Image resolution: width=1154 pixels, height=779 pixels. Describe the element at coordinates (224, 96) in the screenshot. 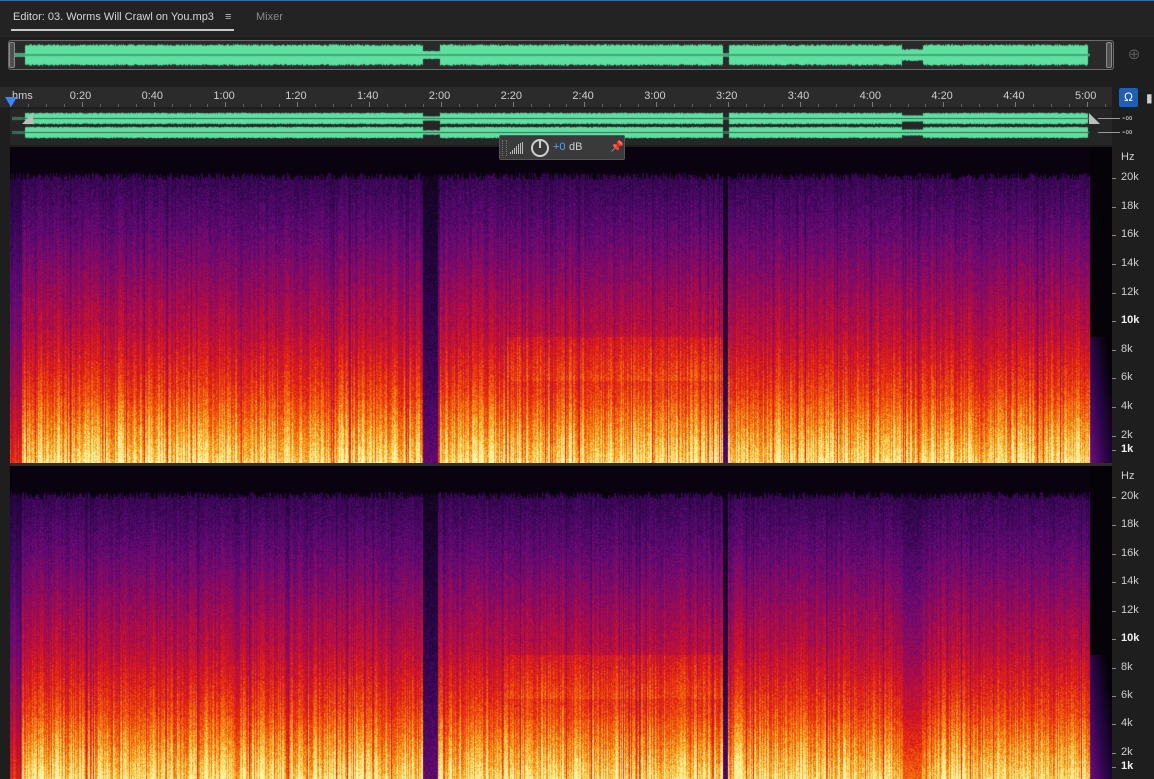

I see `ruler-tick-label: 1:00` at that location.